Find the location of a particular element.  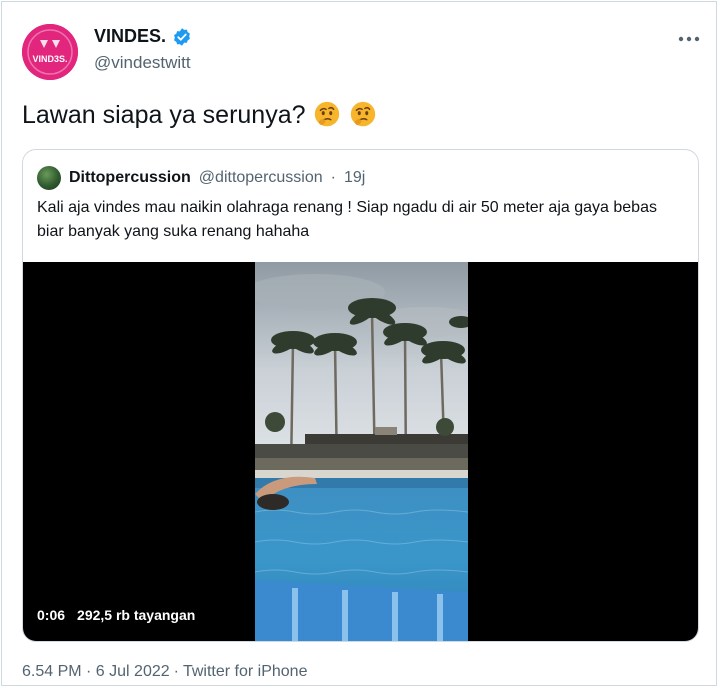

more-options-button is located at coordinates (689, 39).